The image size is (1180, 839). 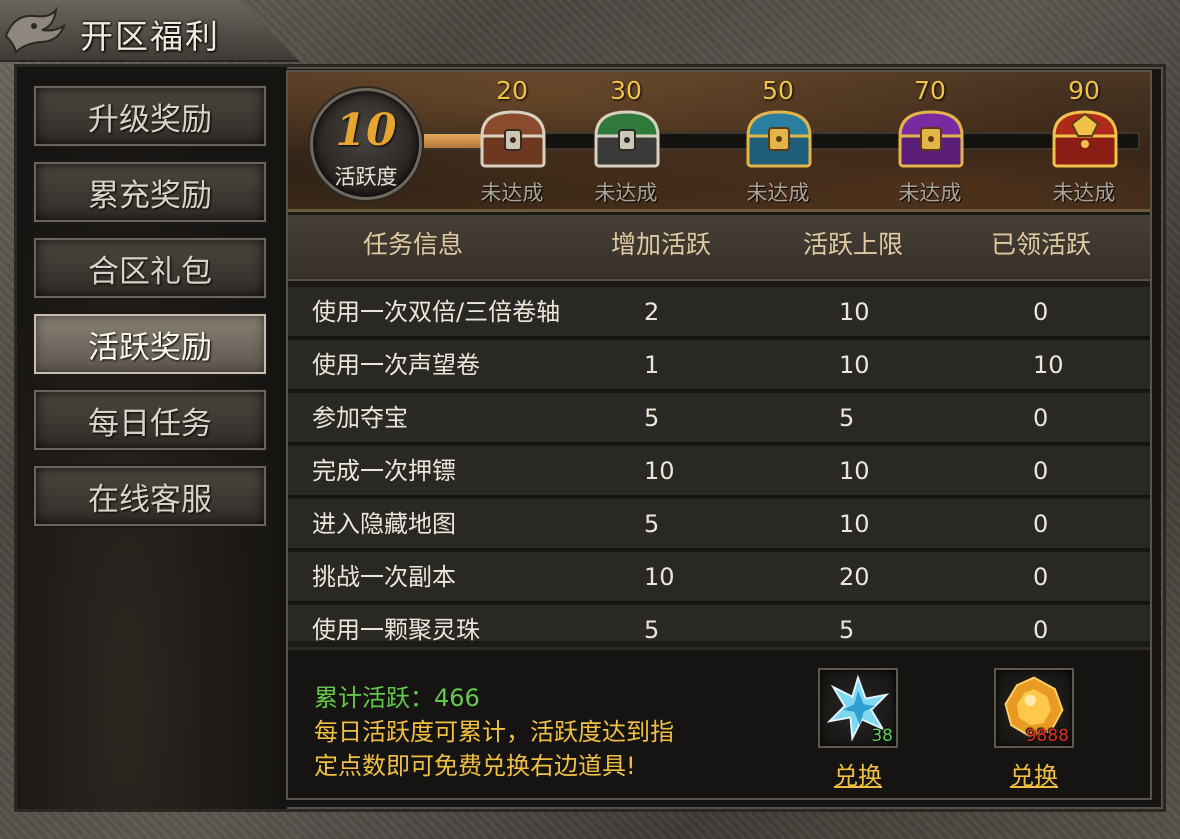 What do you see at coordinates (858, 773) in the screenshot?
I see `exchange-button-crystal: 兑换` at bounding box center [858, 773].